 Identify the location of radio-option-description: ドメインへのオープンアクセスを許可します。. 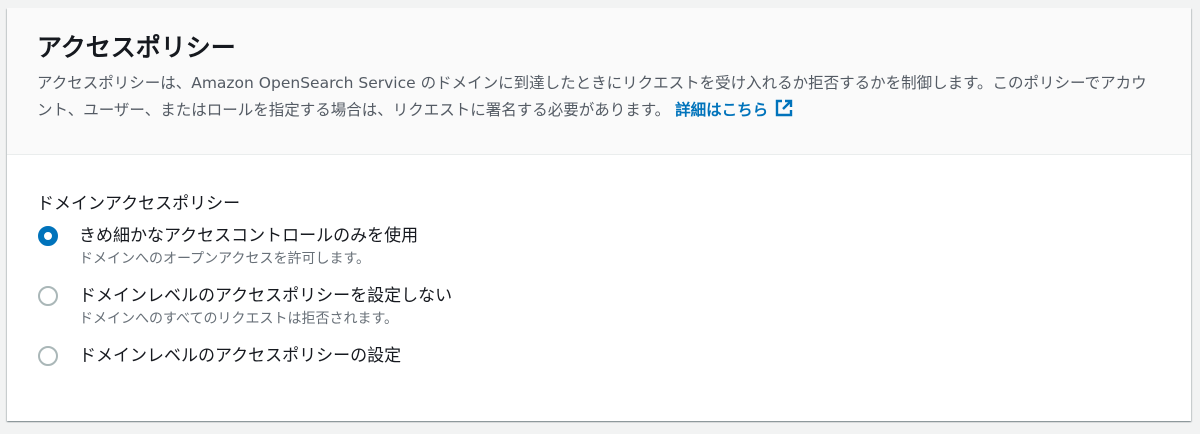
(225, 259).